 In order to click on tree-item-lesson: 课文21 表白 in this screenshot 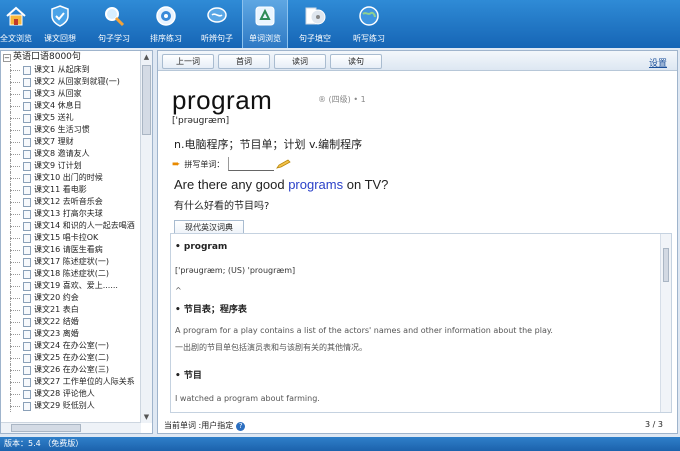, I will do `click(71, 310)`.